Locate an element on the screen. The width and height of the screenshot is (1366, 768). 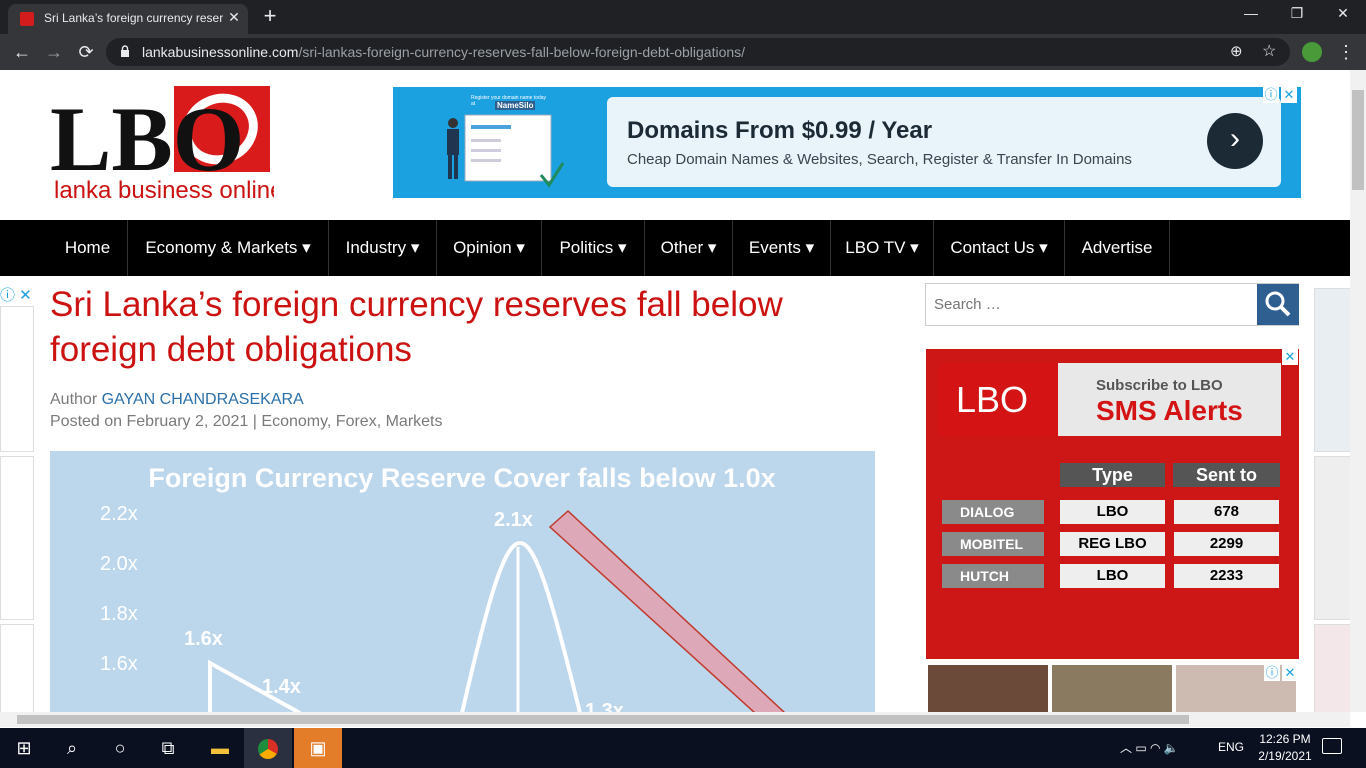
lbo-logo: LBO lanka business online is located at coordinates (162, 144).